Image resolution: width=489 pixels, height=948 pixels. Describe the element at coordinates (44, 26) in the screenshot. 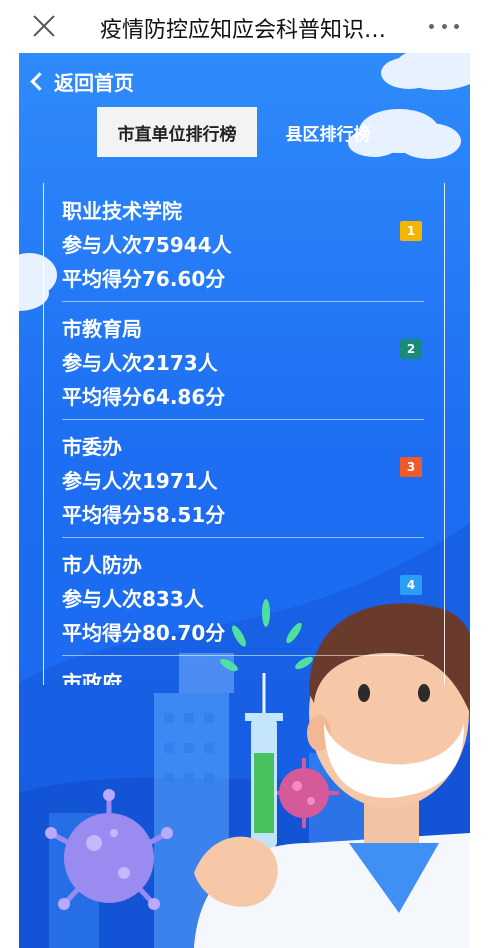

I see `close-icon` at that location.